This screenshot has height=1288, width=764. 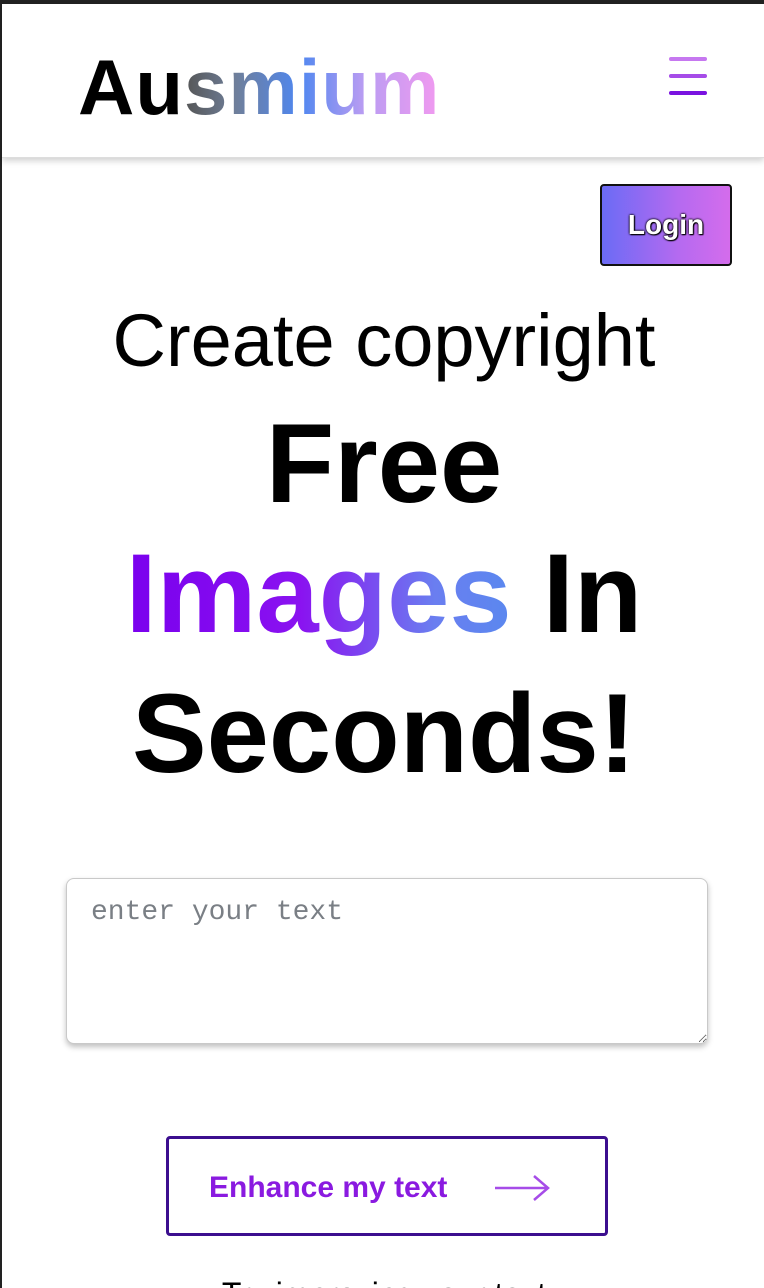 I want to click on app-header: Ausmium, so click(x=383, y=81).